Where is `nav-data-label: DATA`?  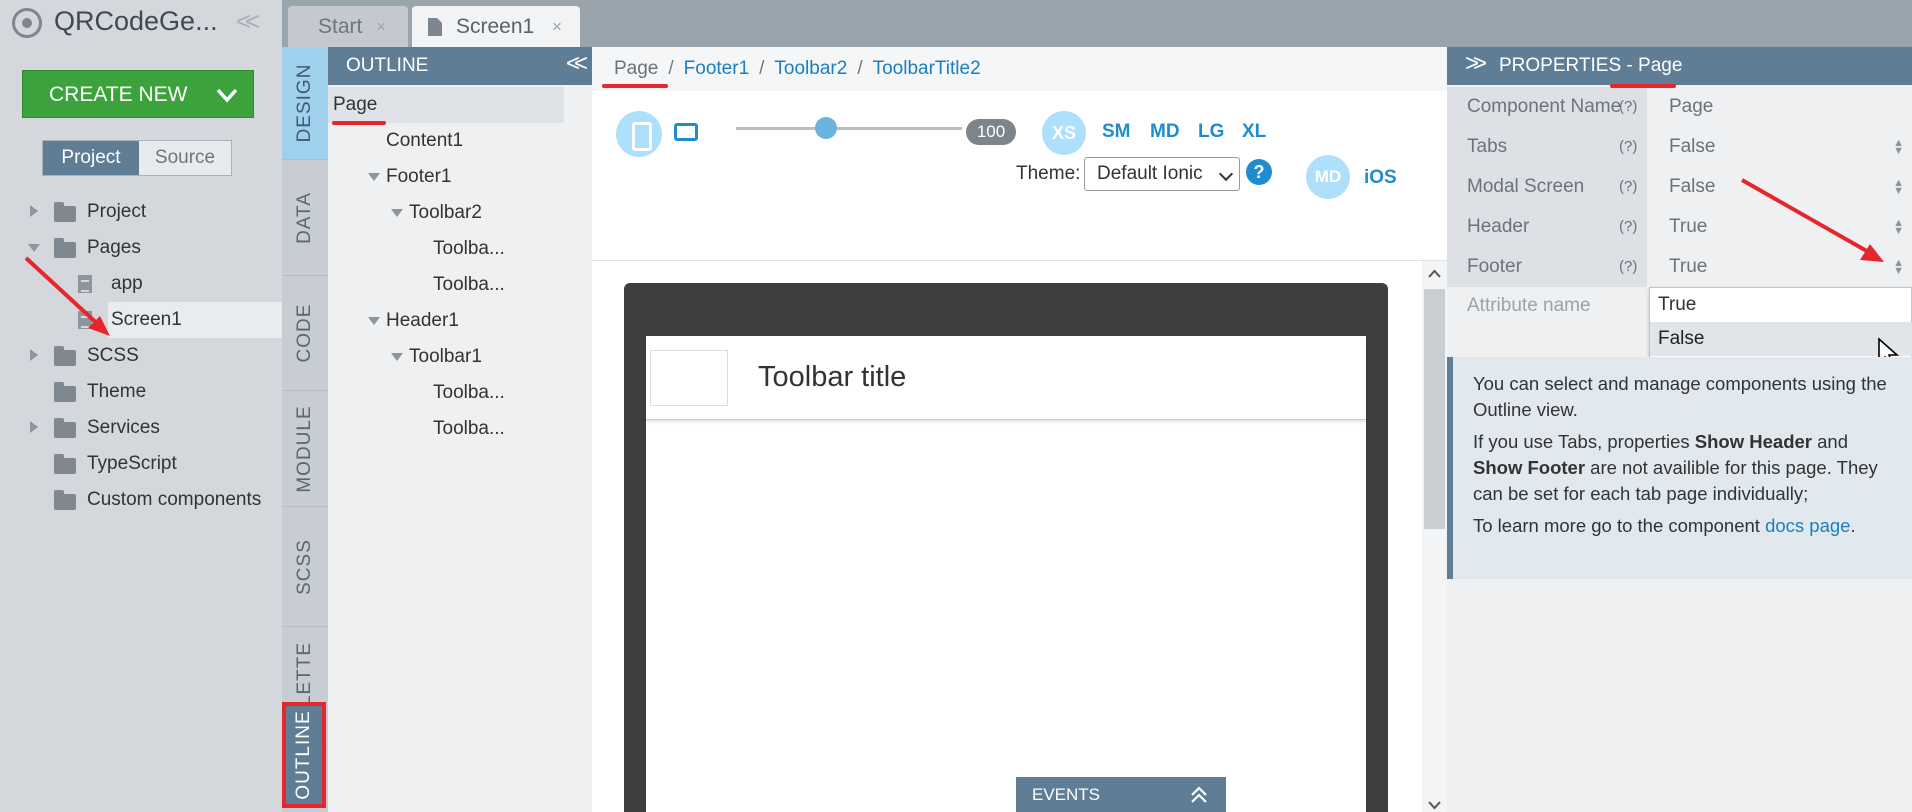
nav-data-label: DATA is located at coordinates (304, 217).